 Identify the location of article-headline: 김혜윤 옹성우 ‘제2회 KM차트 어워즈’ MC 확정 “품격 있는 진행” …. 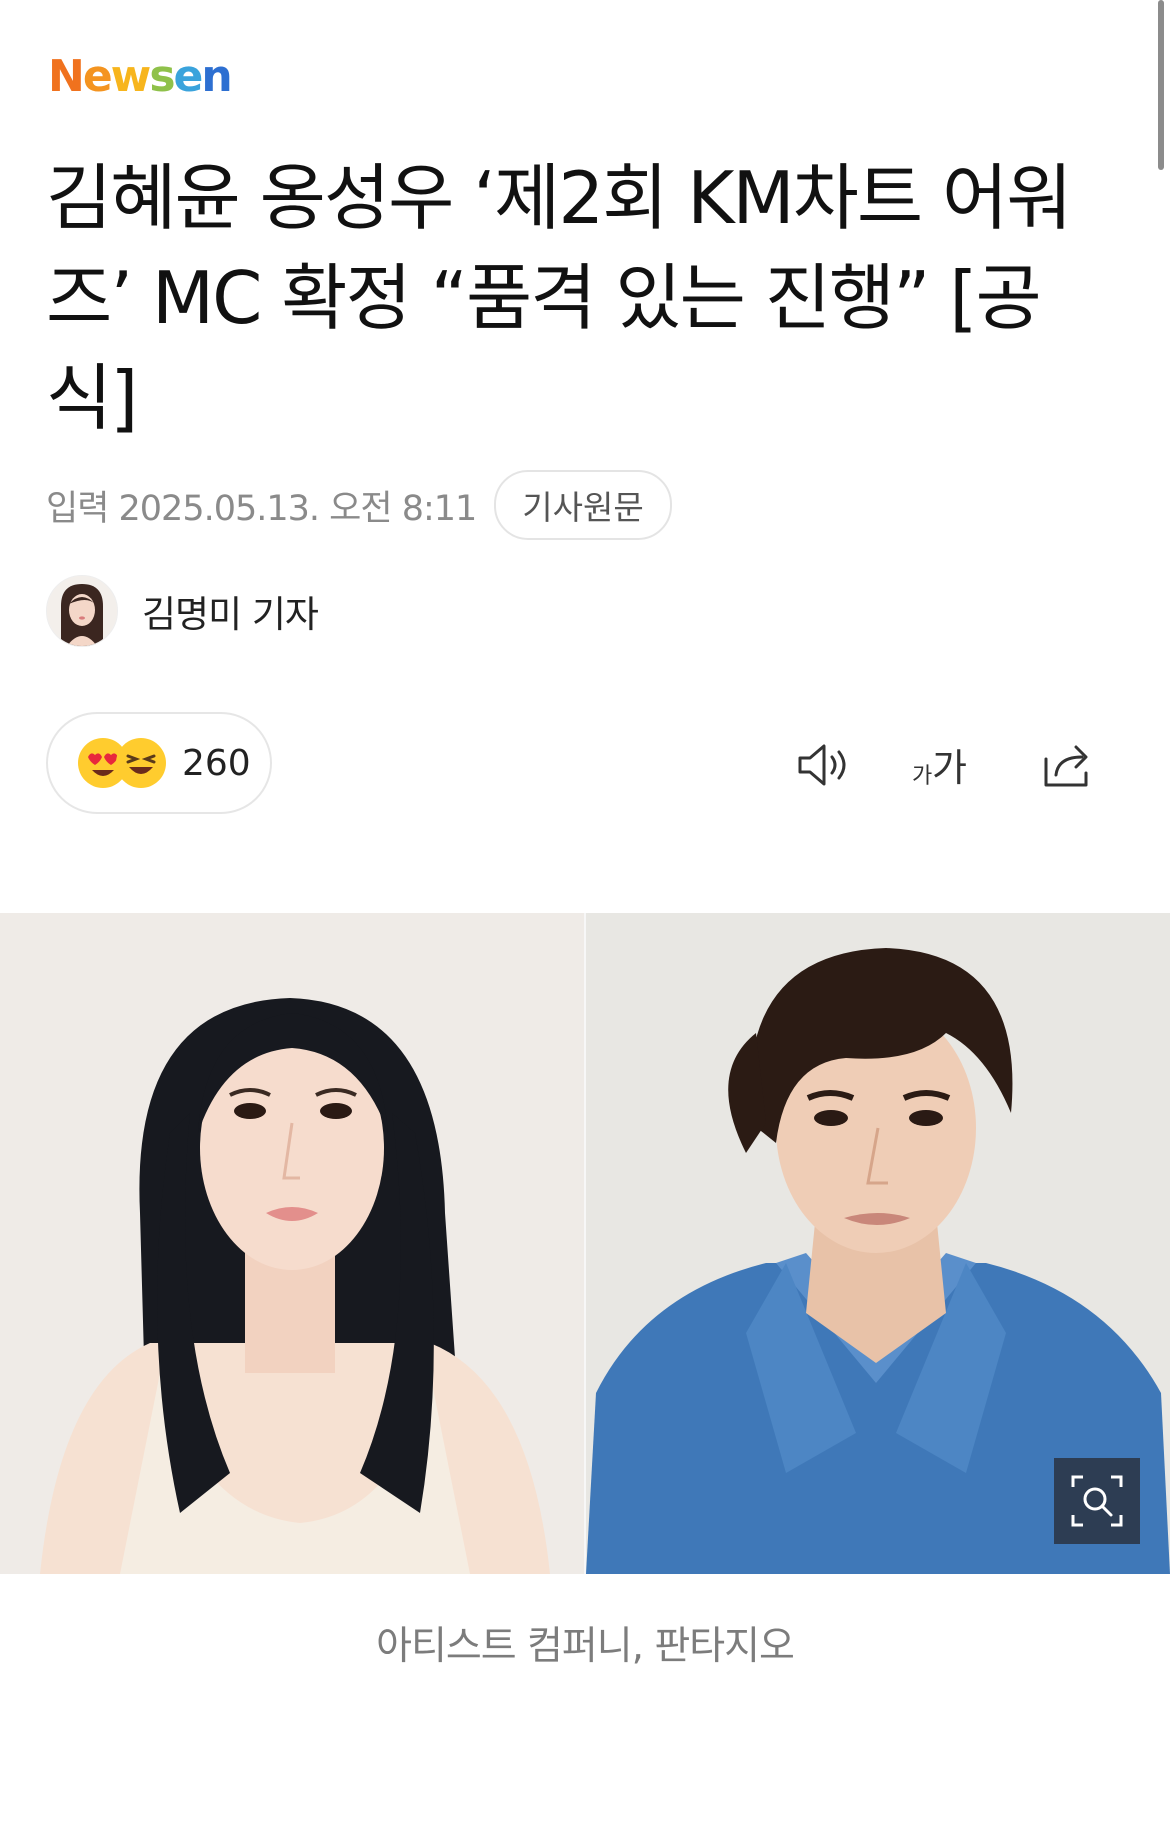
(559, 298).